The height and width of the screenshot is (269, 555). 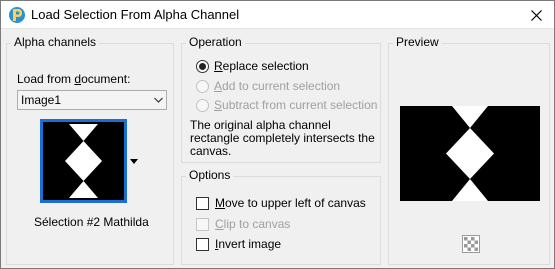 I want to click on add-to-selection-label: Add to current selection, so click(x=277, y=86).